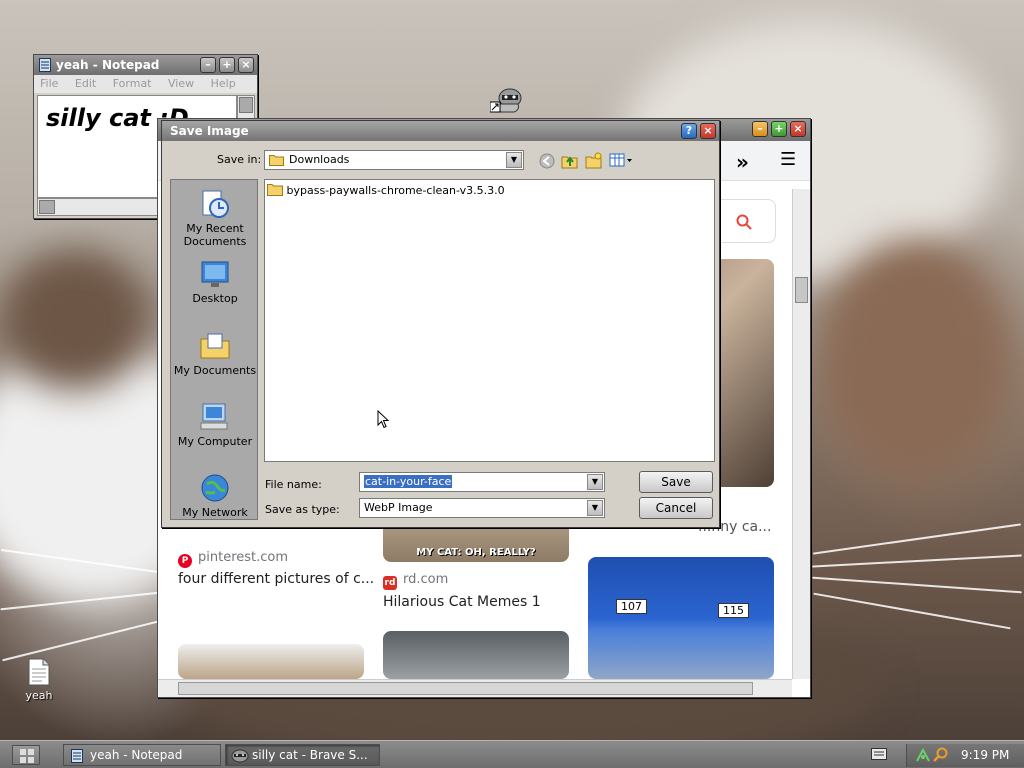 The width and height of the screenshot is (1024, 768). I want to click on save-as-type-dropdown: WebP Image ▼, so click(482, 508).